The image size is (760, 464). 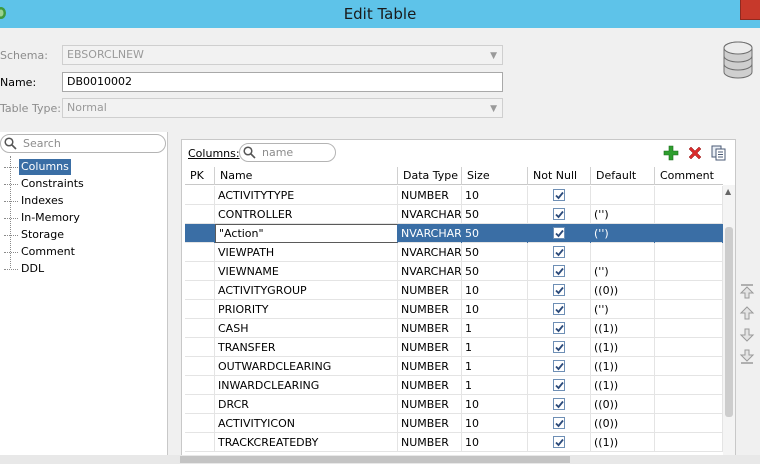 What do you see at coordinates (729, 322) in the screenshot?
I see `scroll-thumb` at bounding box center [729, 322].